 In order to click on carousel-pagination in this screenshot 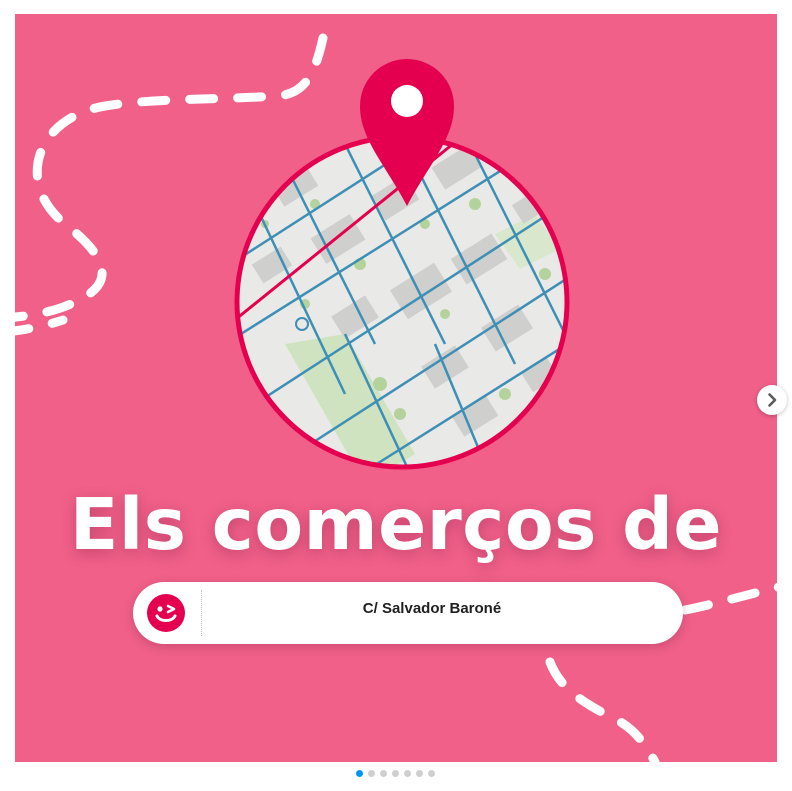, I will do `click(395, 774)`.